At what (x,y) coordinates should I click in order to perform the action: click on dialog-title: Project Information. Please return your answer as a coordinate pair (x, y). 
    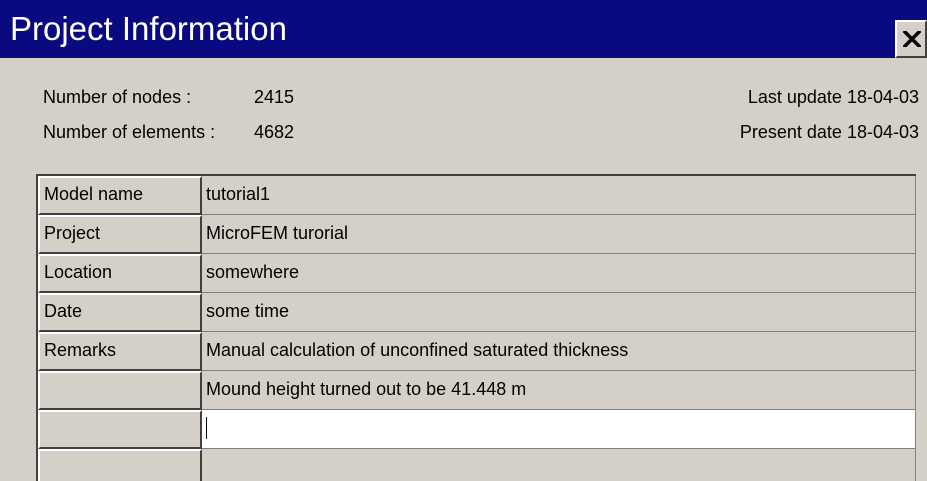
    Looking at the image, I should click on (148, 28).